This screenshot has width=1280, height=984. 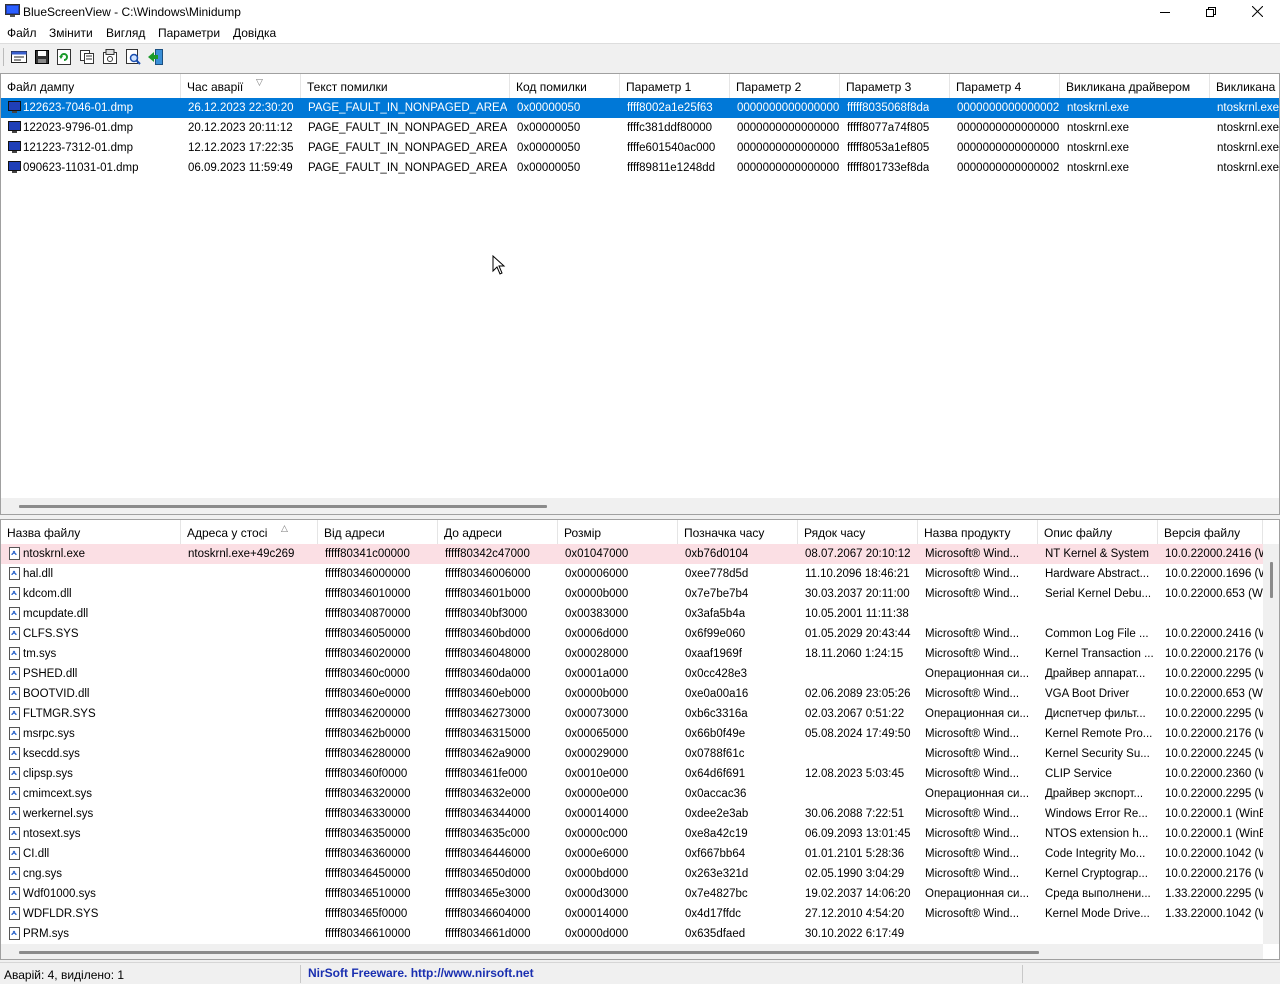 What do you see at coordinates (47, 594) in the screenshot?
I see `filename: kdcom.dll` at bounding box center [47, 594].